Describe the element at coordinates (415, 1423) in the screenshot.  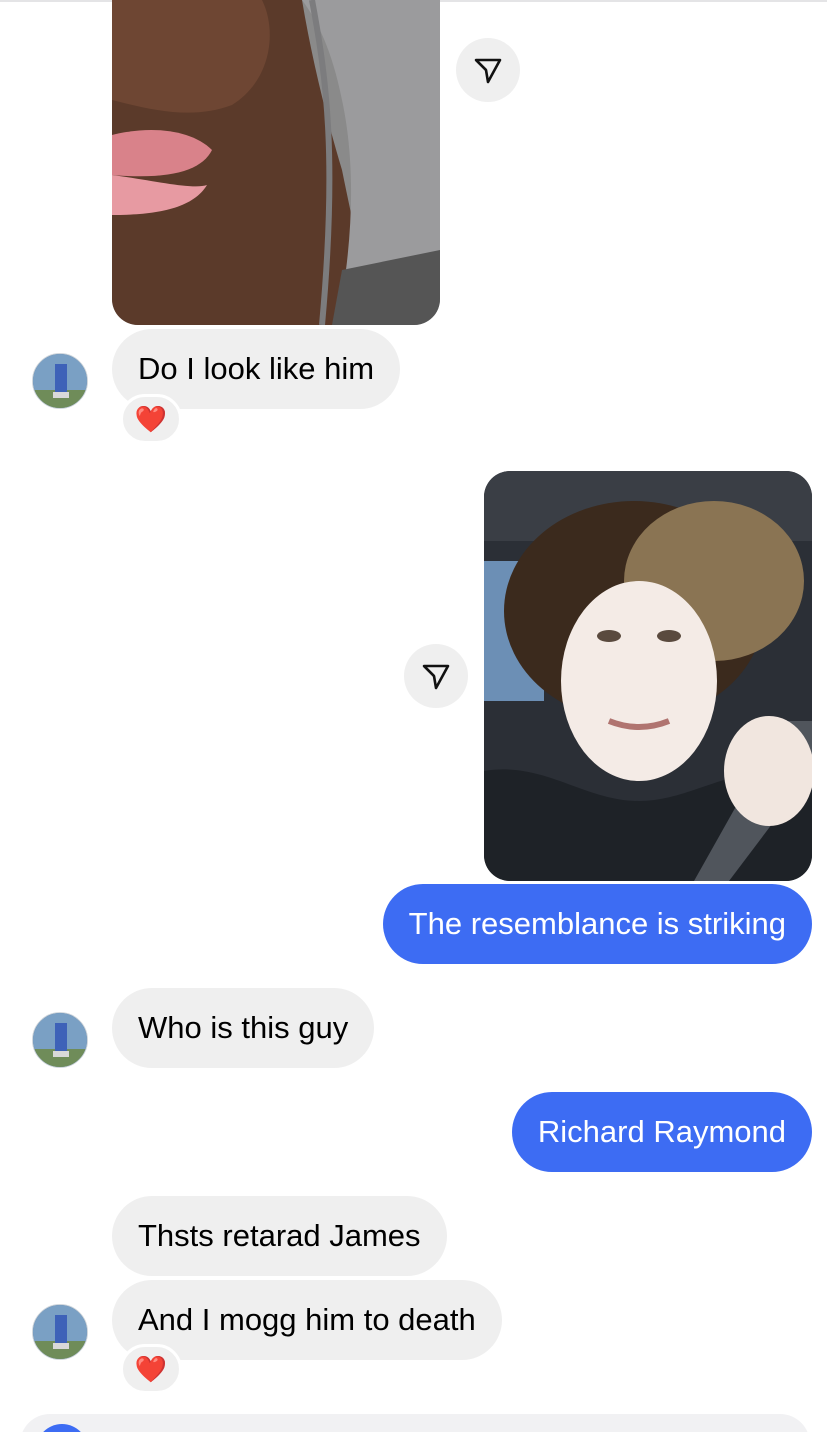
I see `message-composer` at that location.